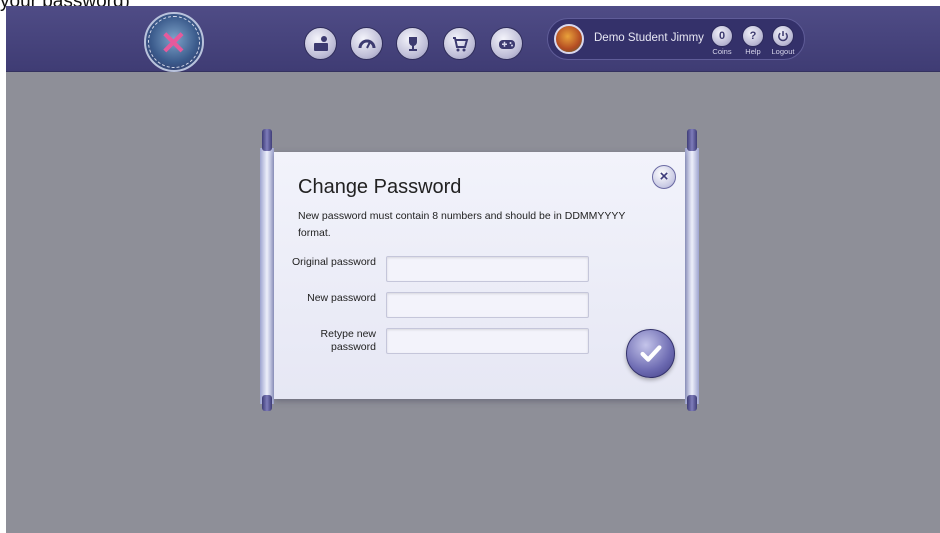  What do you see at coordinates (320, 43) in the screenshot?
I see `reader-icon` at bounding box center [320, 43].